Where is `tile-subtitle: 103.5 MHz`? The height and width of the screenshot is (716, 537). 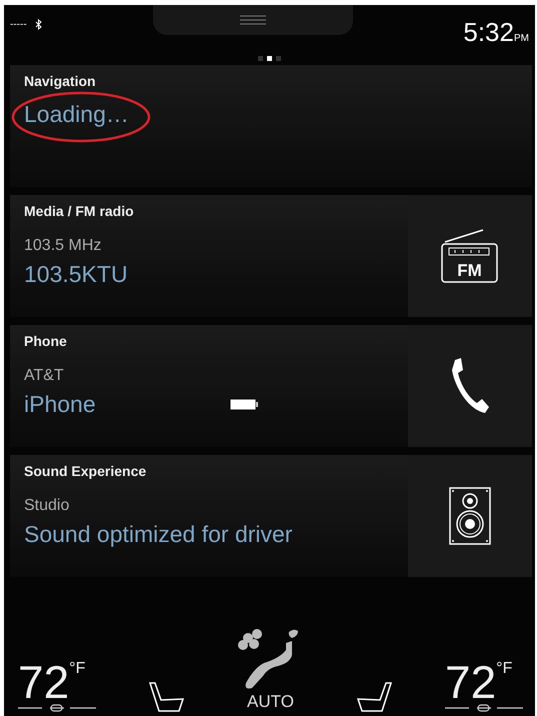 tile-subtitle: 103.5 MHz is located at coordinates (63, 246).